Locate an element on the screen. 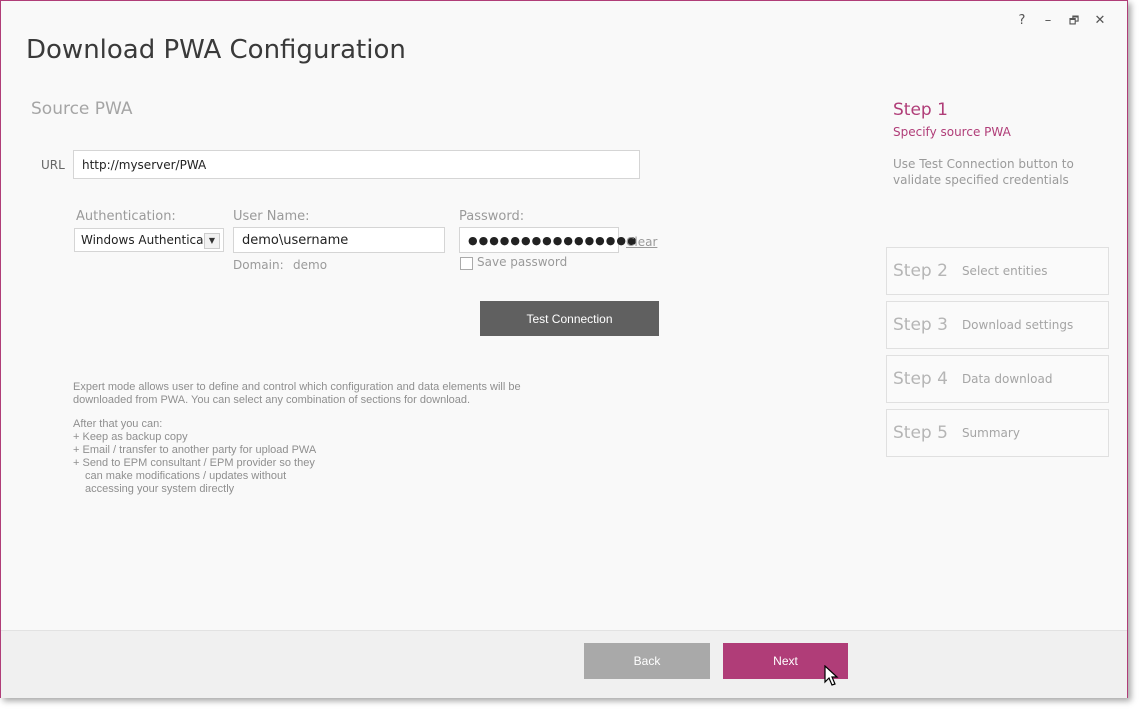  step-5-box: Step 5 Summary is located at coordinates (997, 433).